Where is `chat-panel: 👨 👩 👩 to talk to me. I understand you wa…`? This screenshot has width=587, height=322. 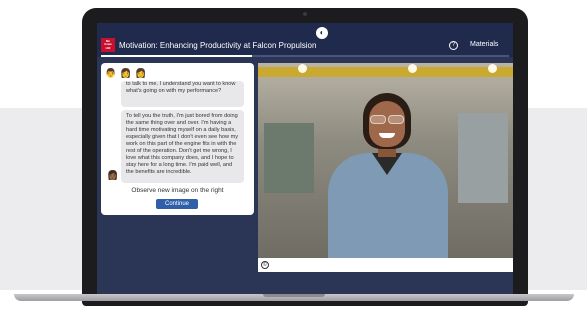 chat-panel: 👨 👩 👩 to talk to me. I understand you wa… is located at coordinates (177, 139).